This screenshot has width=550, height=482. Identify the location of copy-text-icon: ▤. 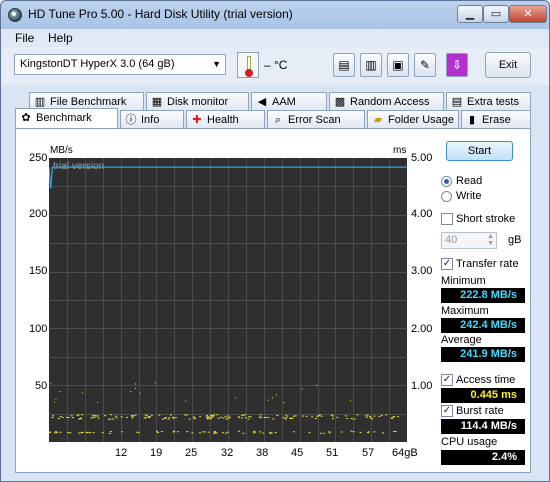
(344, 65).